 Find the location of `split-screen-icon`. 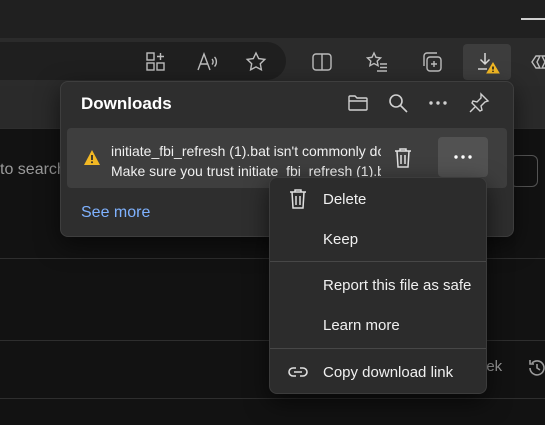

split-screen-icon is located at coordinates (322, 62).